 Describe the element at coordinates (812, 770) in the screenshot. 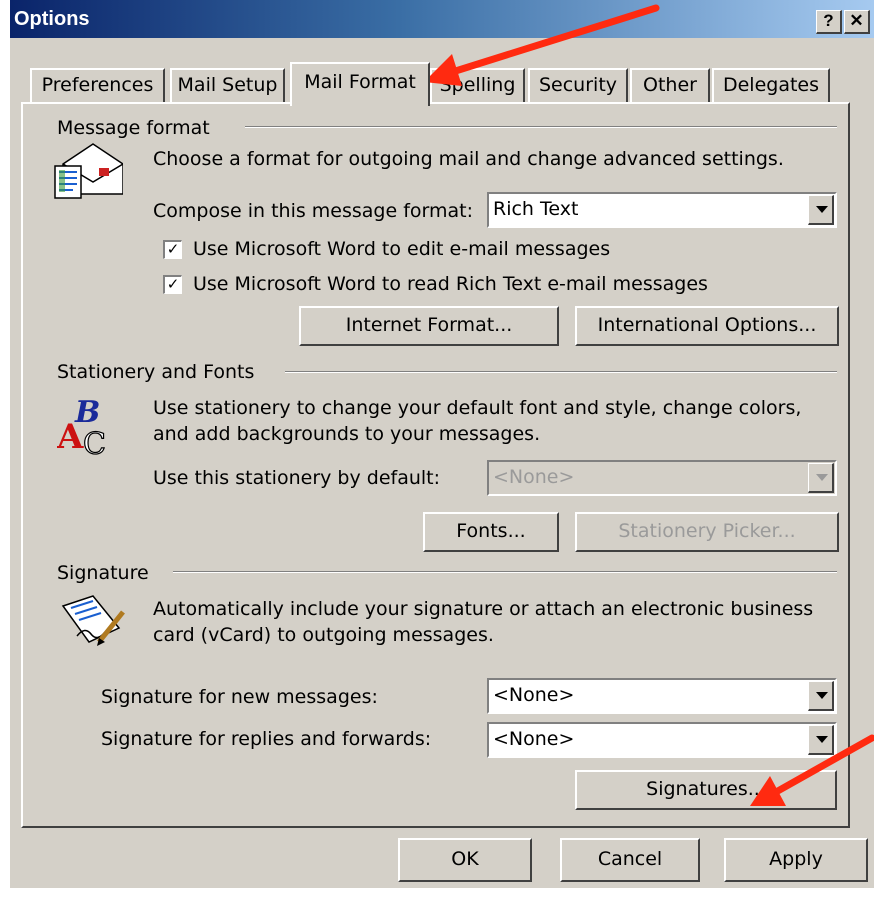

I see `arrow-to-signatures-button` at that location.